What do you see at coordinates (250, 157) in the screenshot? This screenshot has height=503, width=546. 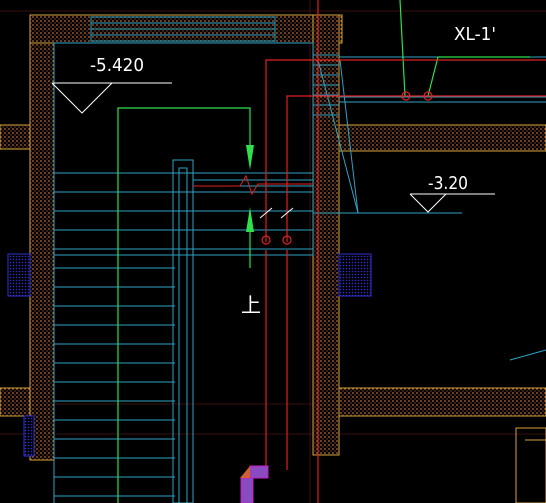 I see `arrow-down` at bounding box center [250, 157].